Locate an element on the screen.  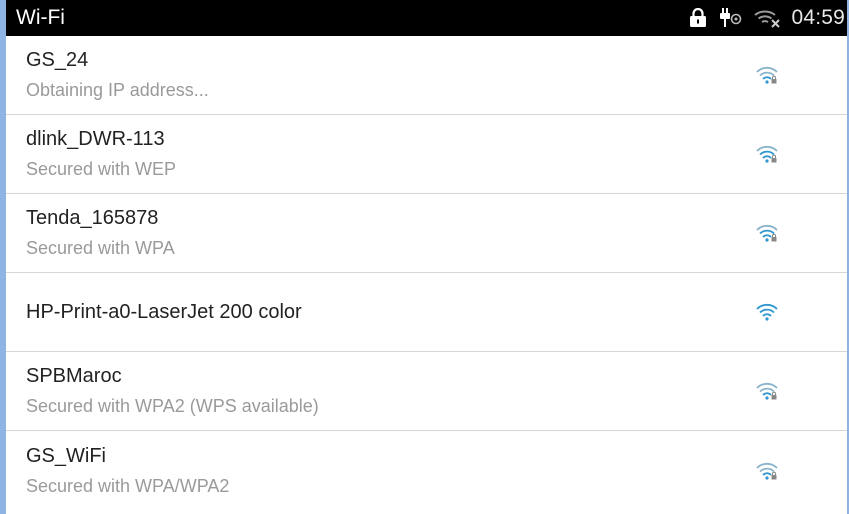
network-text: GS_WiFi Secured with WPA/WPA2 is located at coordinates (127, 471).